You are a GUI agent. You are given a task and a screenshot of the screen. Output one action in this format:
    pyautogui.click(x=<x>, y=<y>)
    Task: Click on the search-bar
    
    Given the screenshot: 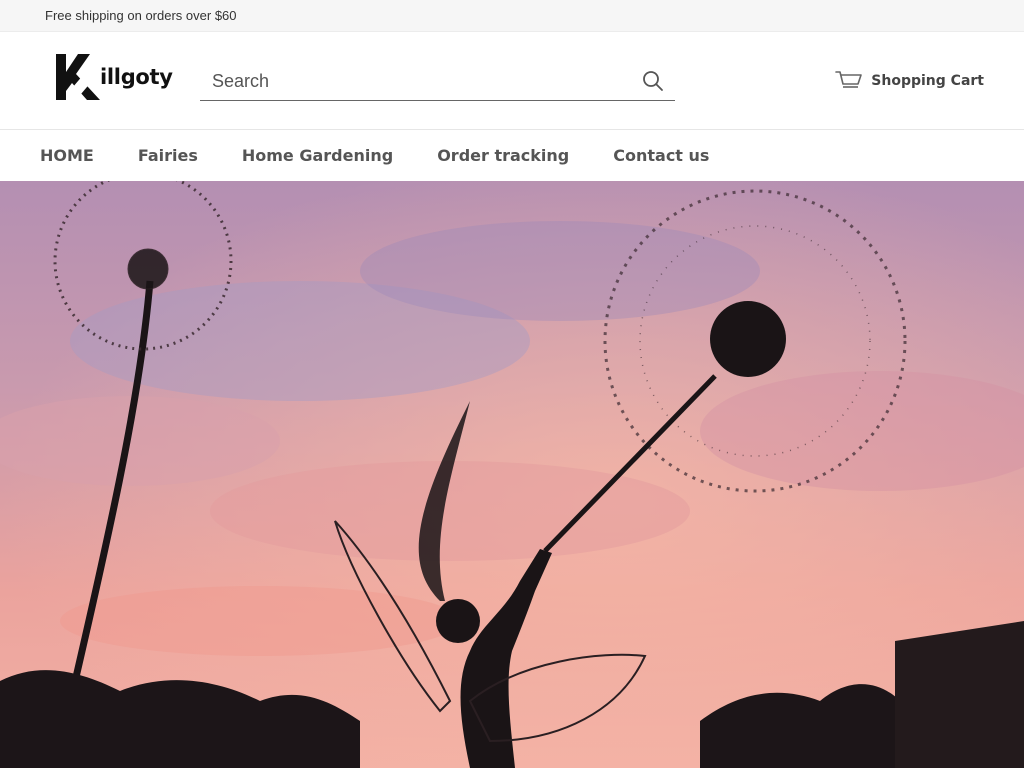 What is the action you would take?
    pyautogui.click(x=437, y=81)
    